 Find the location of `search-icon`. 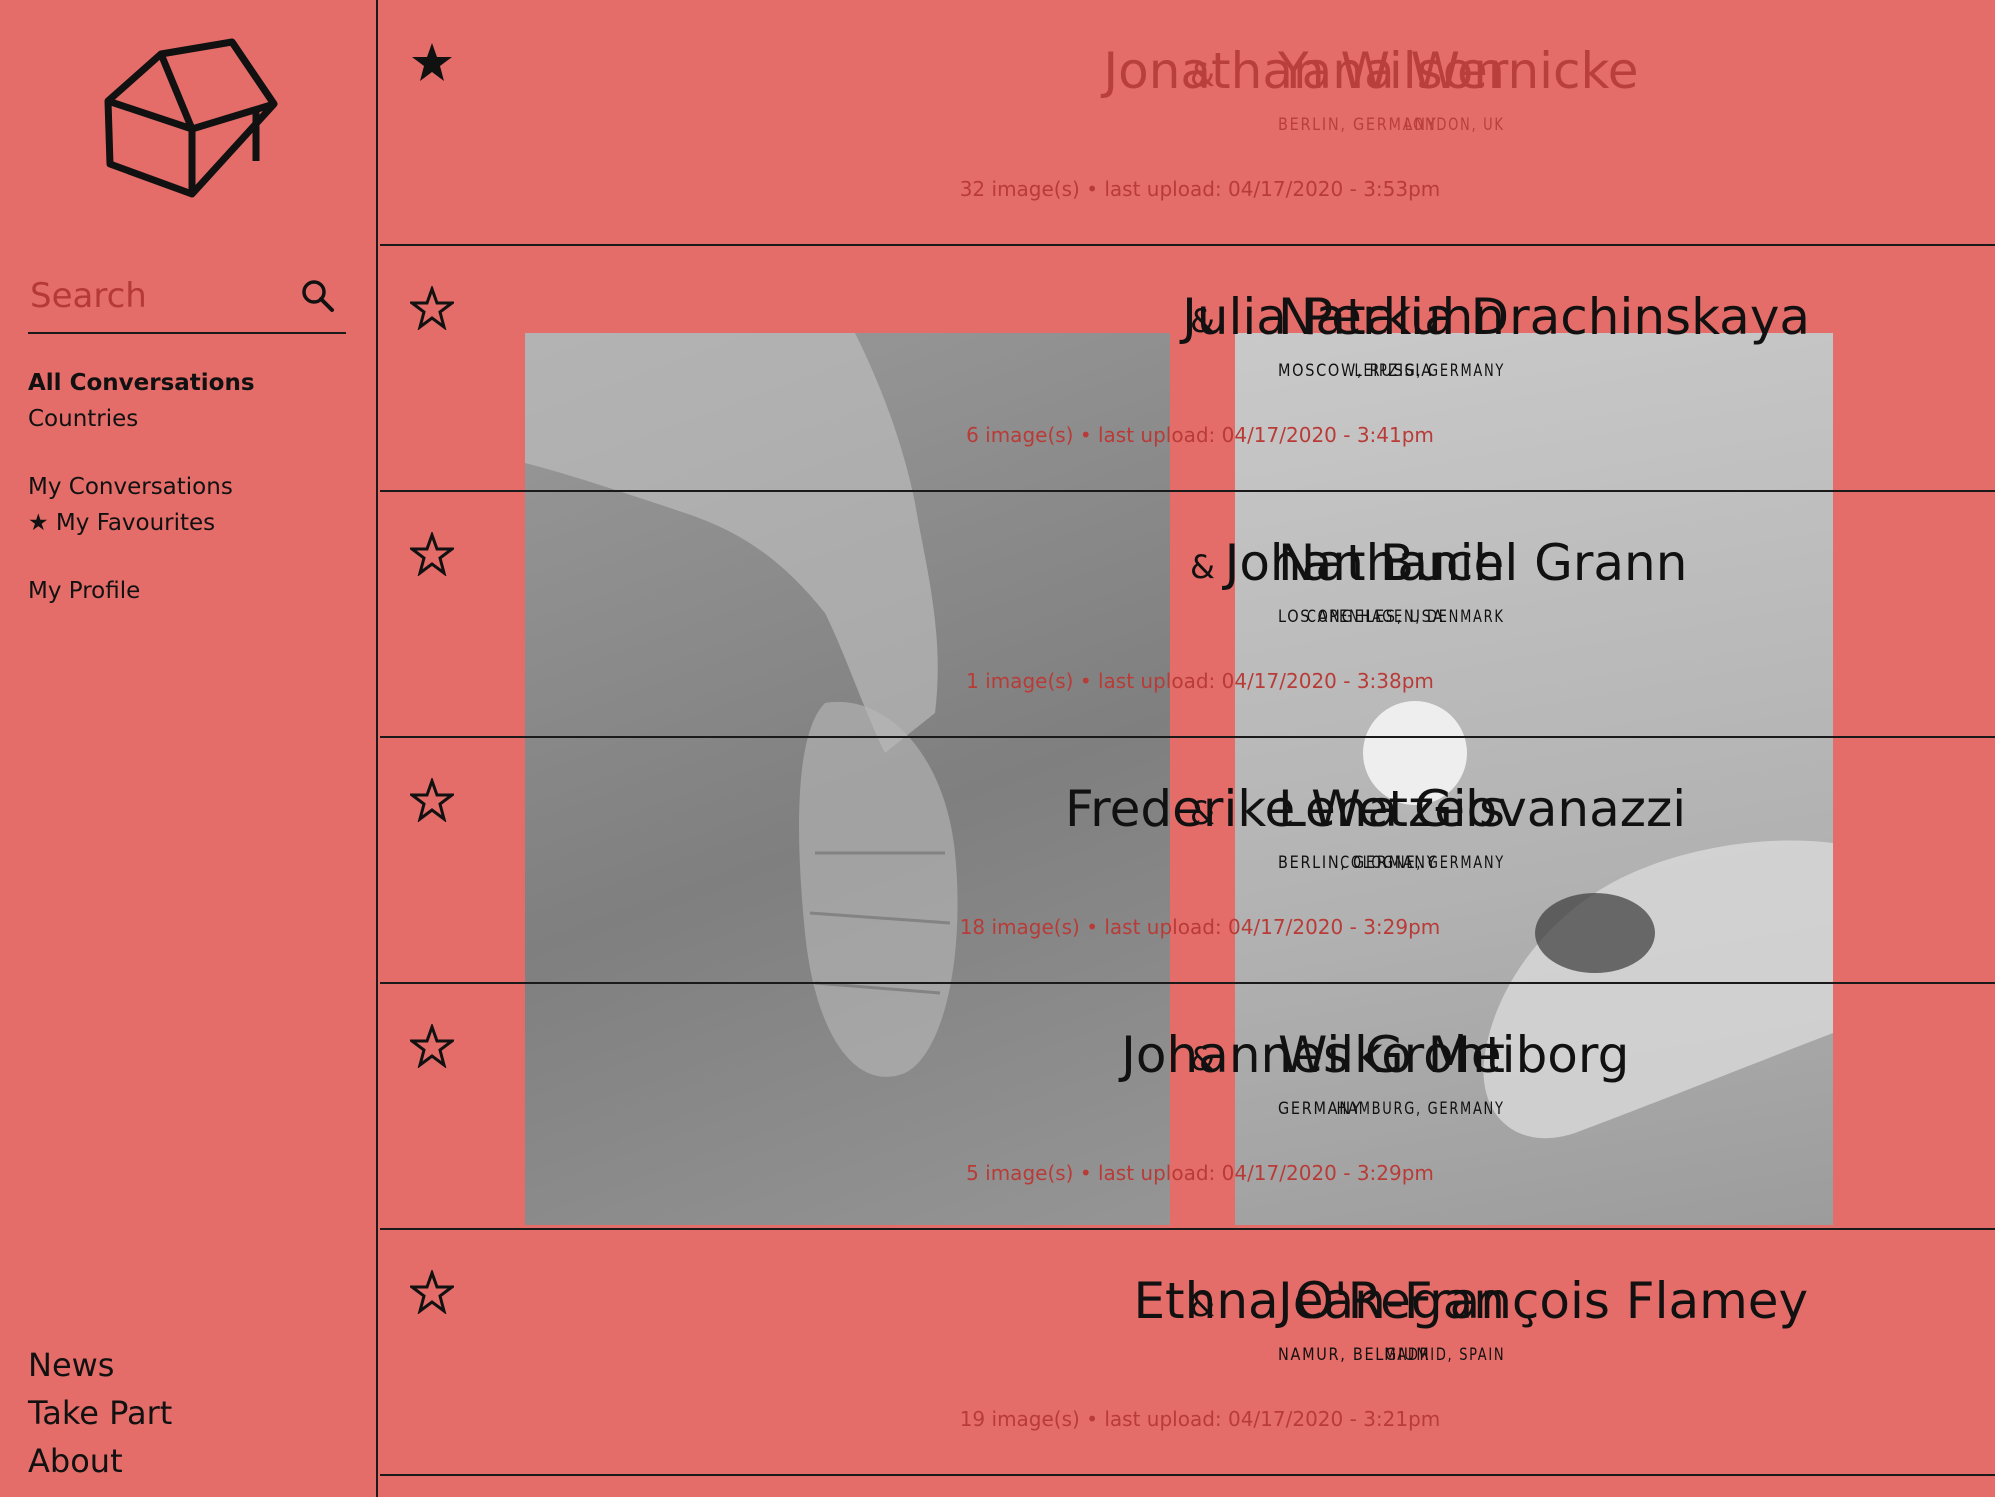

search-icon is located at coordinates (318, 296).